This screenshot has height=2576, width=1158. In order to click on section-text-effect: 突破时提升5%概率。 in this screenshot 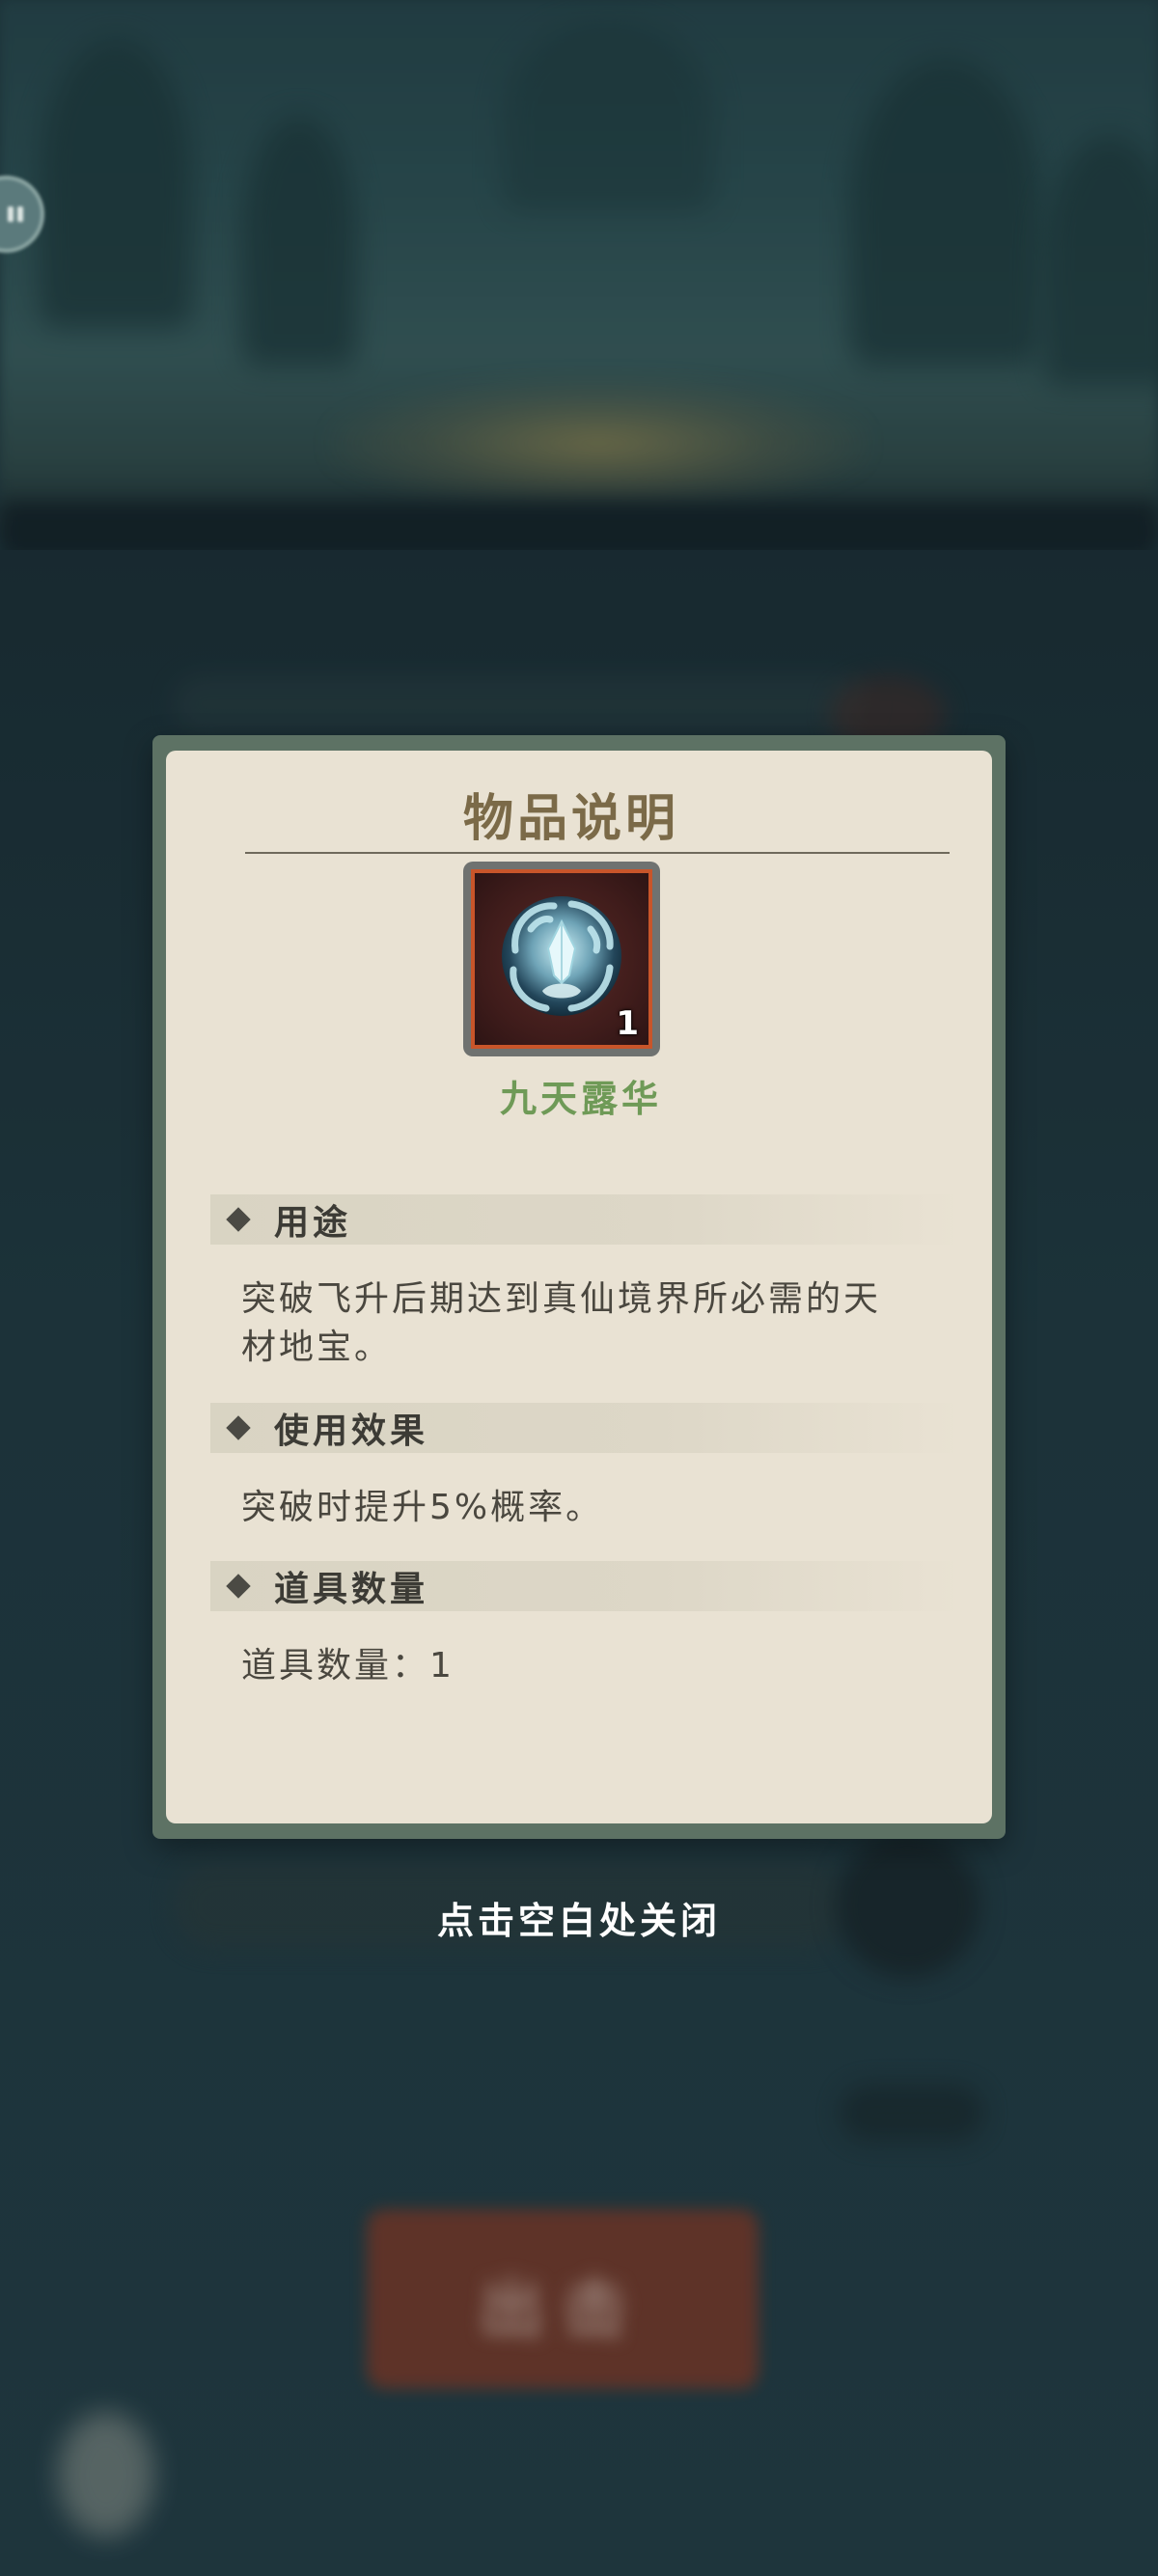, I will do `click(422, 1508)`.